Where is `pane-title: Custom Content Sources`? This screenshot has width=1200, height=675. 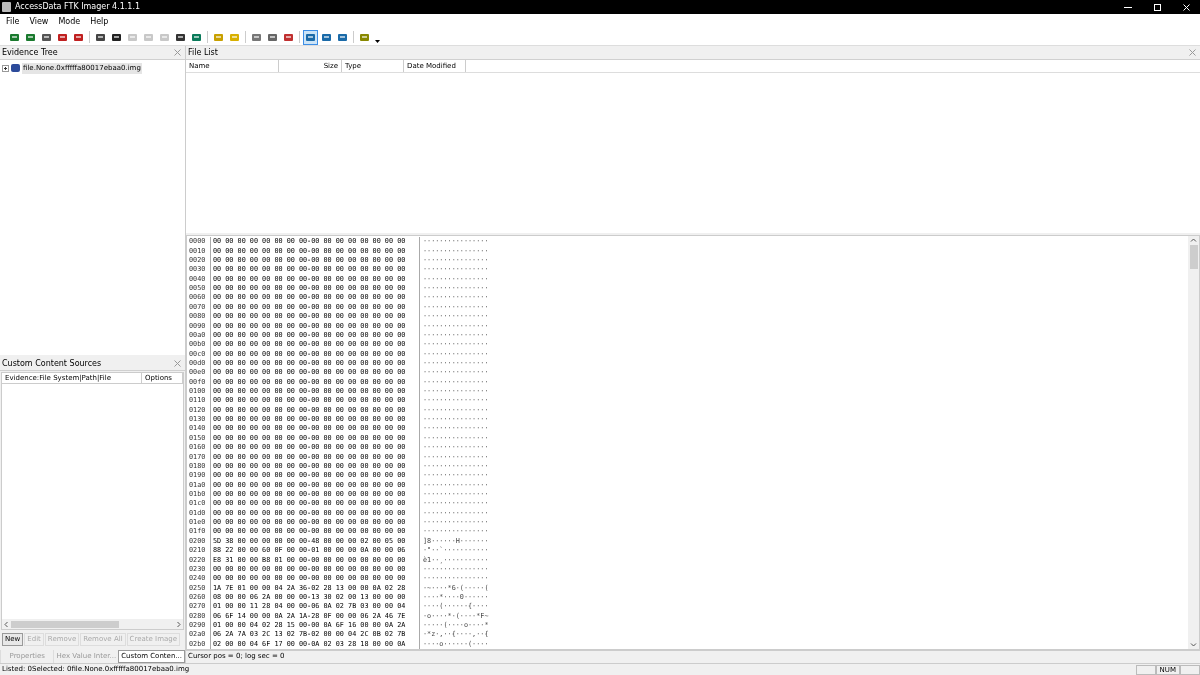 pane-title: Custom Content Sources is located at coordinates (52, 363).